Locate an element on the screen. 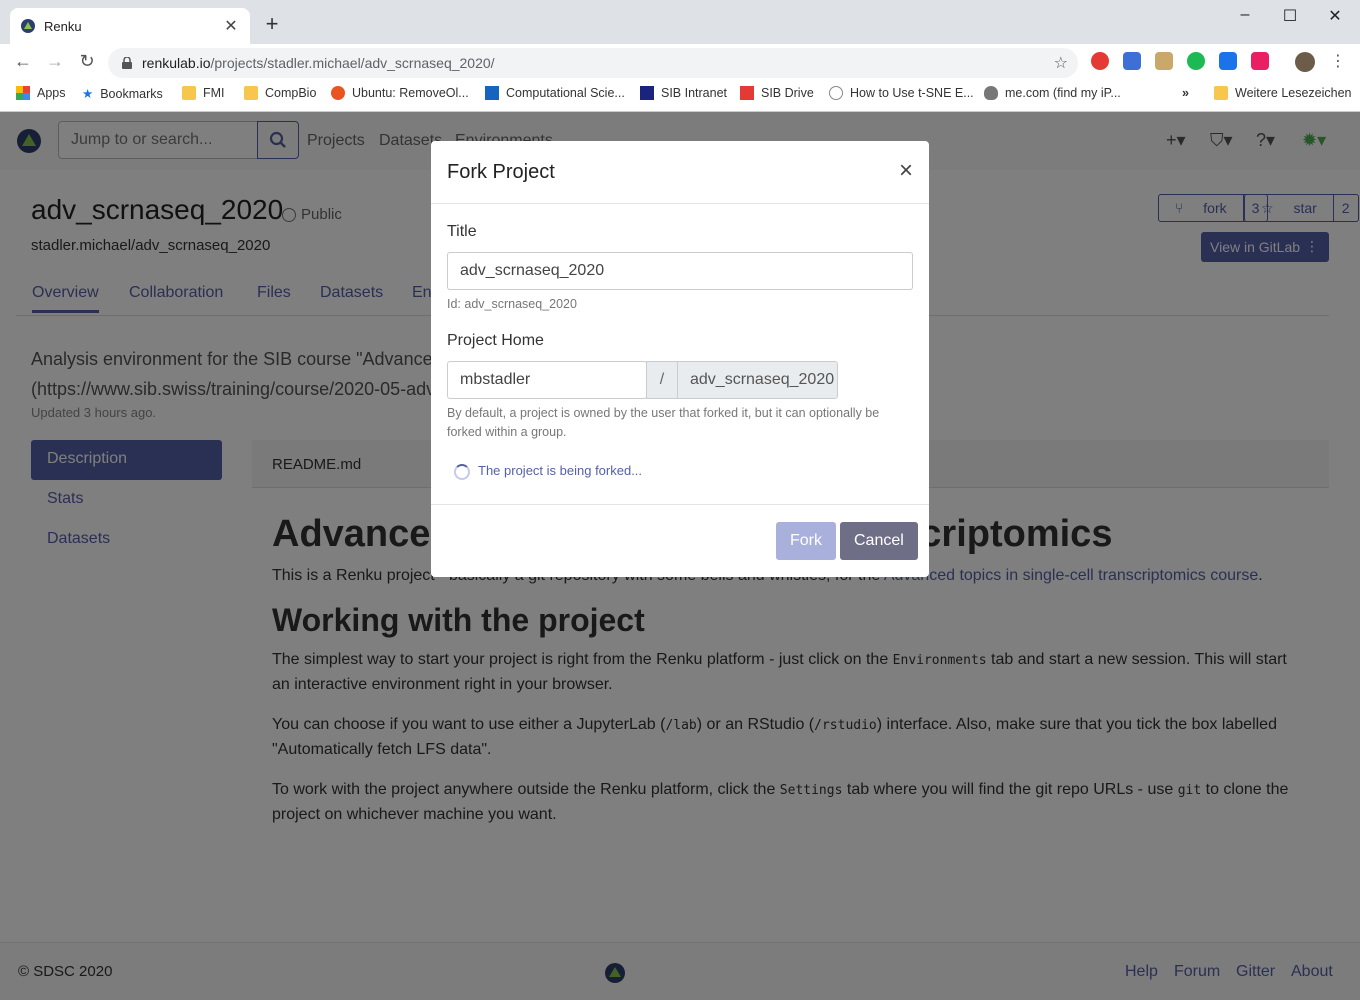 This screenshot has height=1000, width=1360. forward-icon: → is located at coordinates (55, 61).